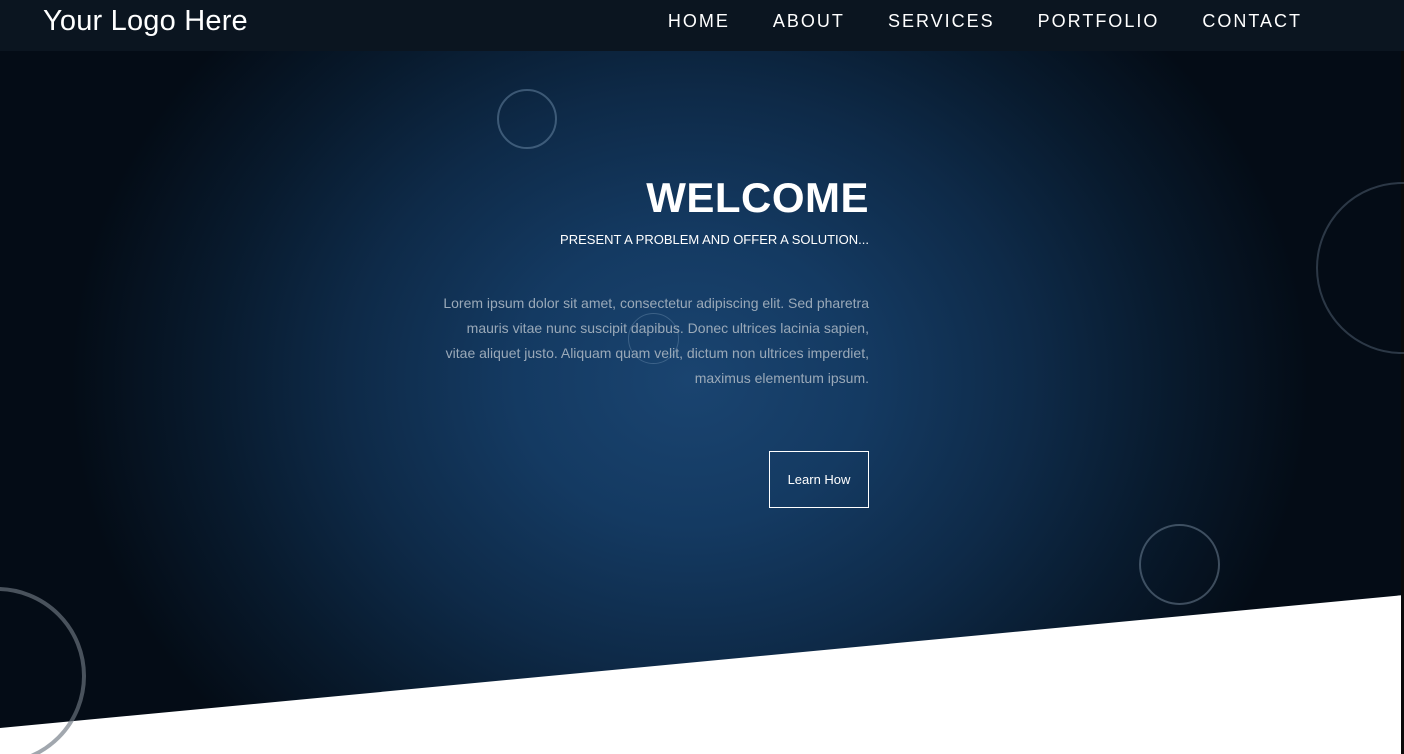  I want to click on hero-title: WELCOME, so click(757, 197).